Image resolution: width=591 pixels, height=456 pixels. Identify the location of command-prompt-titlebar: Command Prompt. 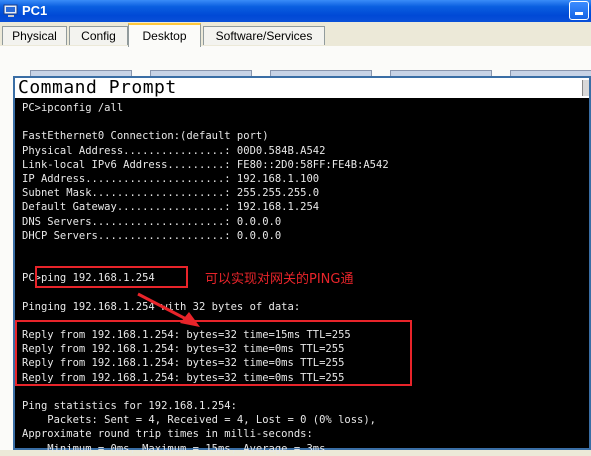
(302, 87).